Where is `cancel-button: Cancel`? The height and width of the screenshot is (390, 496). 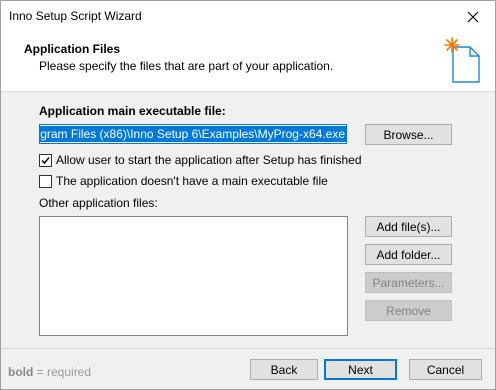
cancel-button: Cancel is located at coordinates (445, 369).